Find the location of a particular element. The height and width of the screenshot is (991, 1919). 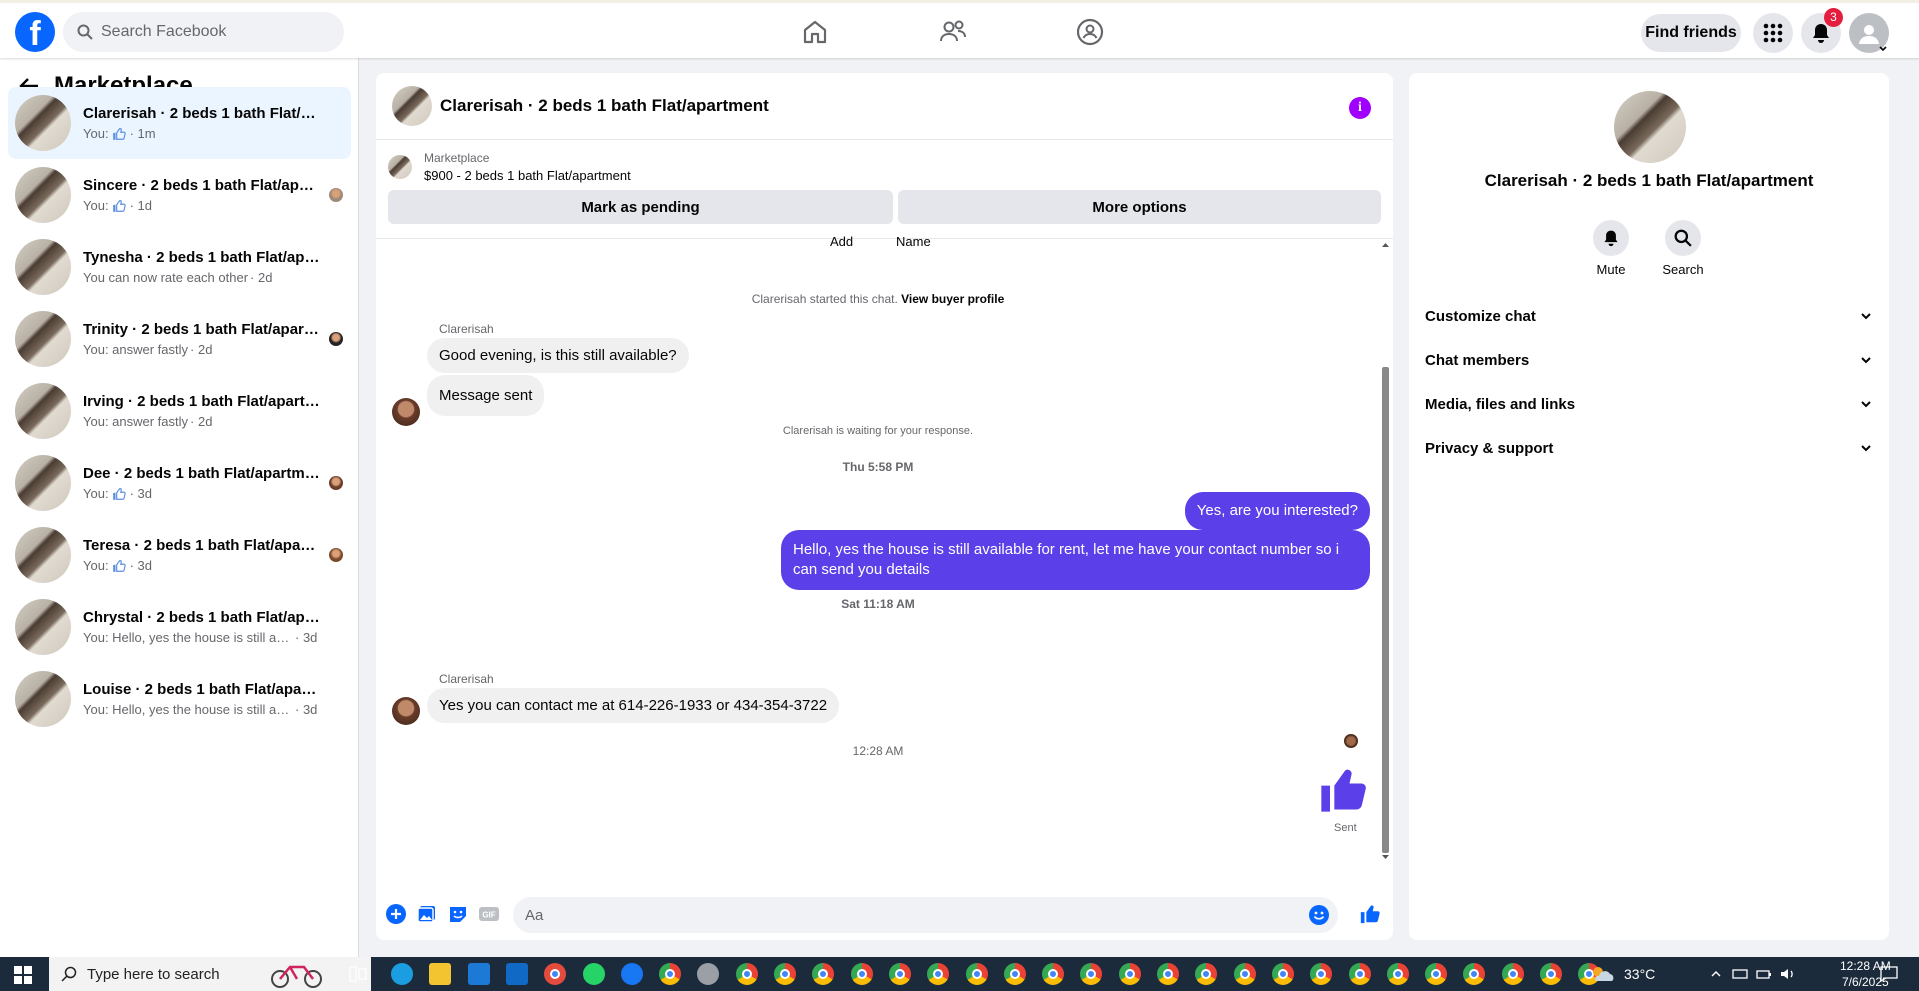

whatsapp-icon is located at coordinates (593, 974).